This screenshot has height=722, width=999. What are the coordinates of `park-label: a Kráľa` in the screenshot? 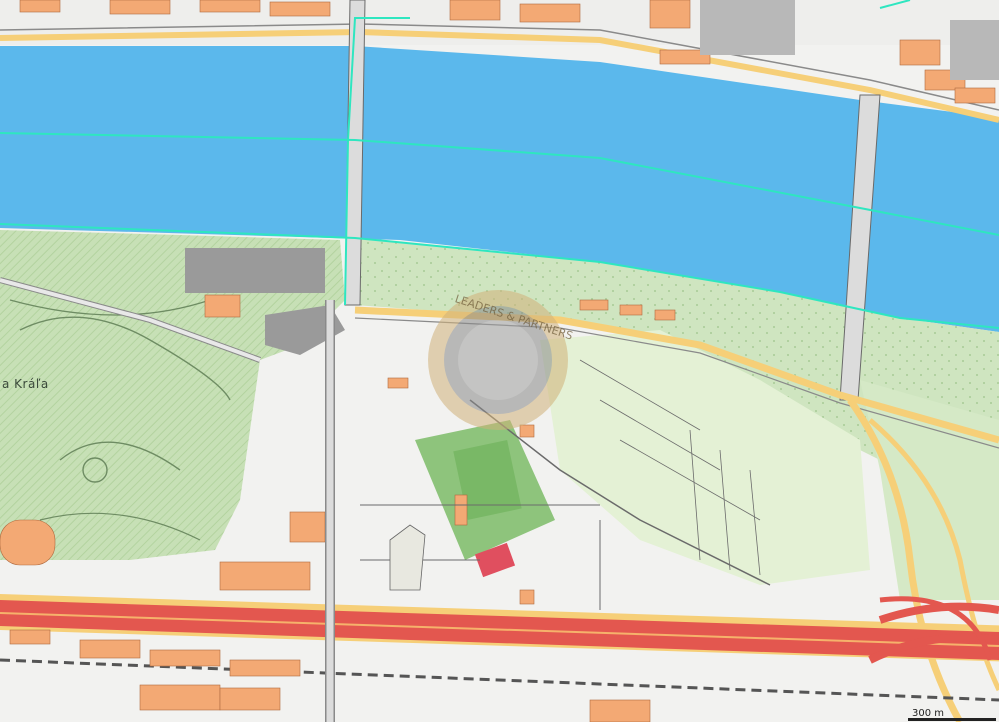 It's located at (25, 384).